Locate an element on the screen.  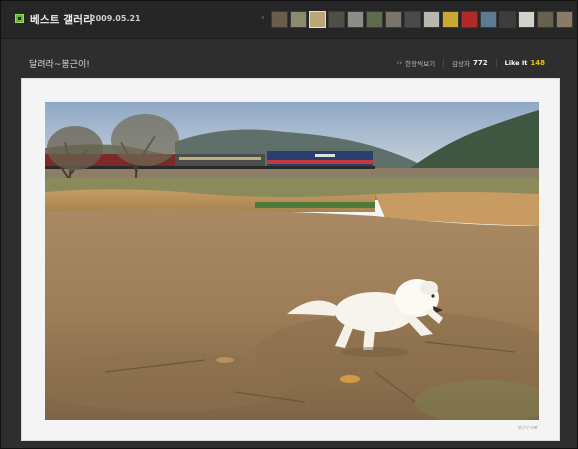
fullscreen-icon: ‹› is located at coordinates (400, 63).